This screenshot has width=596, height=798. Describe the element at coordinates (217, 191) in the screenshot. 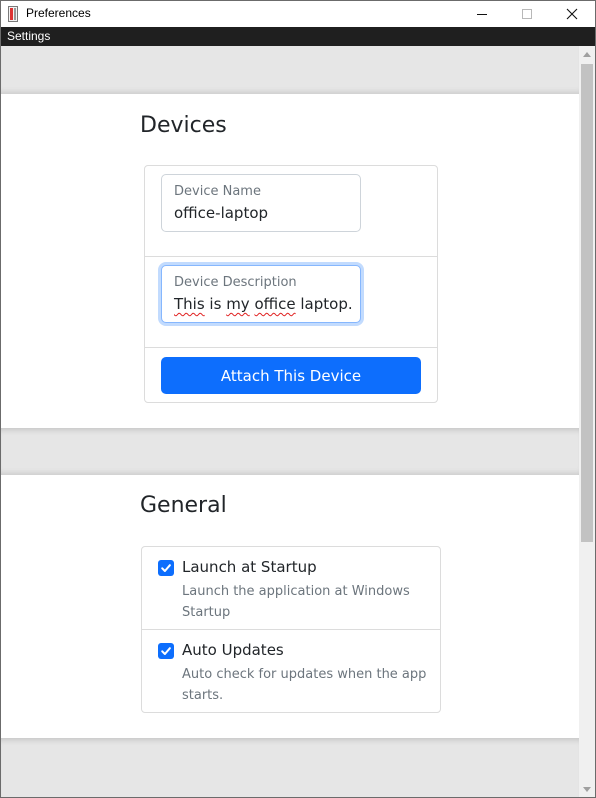

I see `device-name-label: Device Name` at that location.